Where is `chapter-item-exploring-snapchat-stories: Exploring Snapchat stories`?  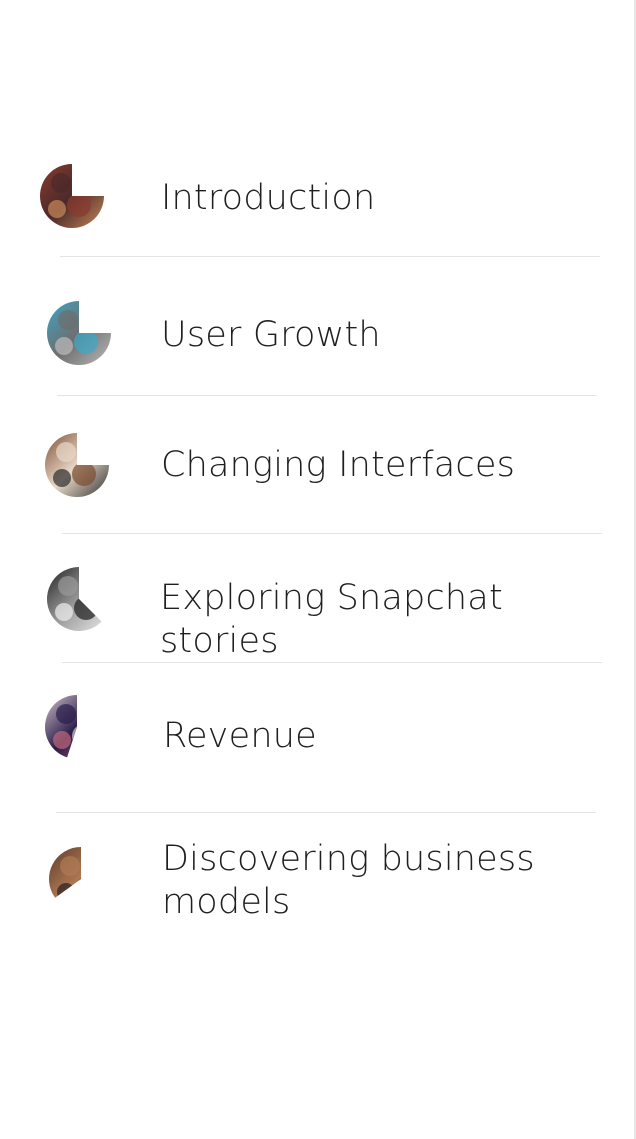 chapter-item-exploring-snapchat-stories: Exploring Snapchat stories is located at coordinates (316, 611).